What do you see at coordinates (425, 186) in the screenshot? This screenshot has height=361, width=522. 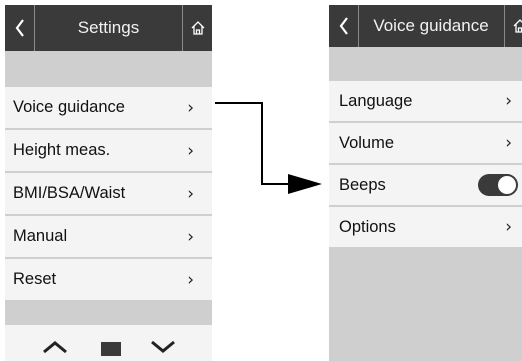 I see `menu-item-beeps: Beeps` at bounding box center [425, 186].